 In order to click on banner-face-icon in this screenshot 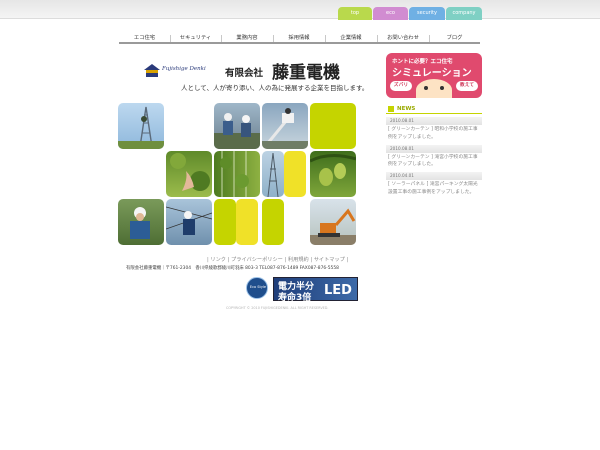, I will do `click(434, 88)`.